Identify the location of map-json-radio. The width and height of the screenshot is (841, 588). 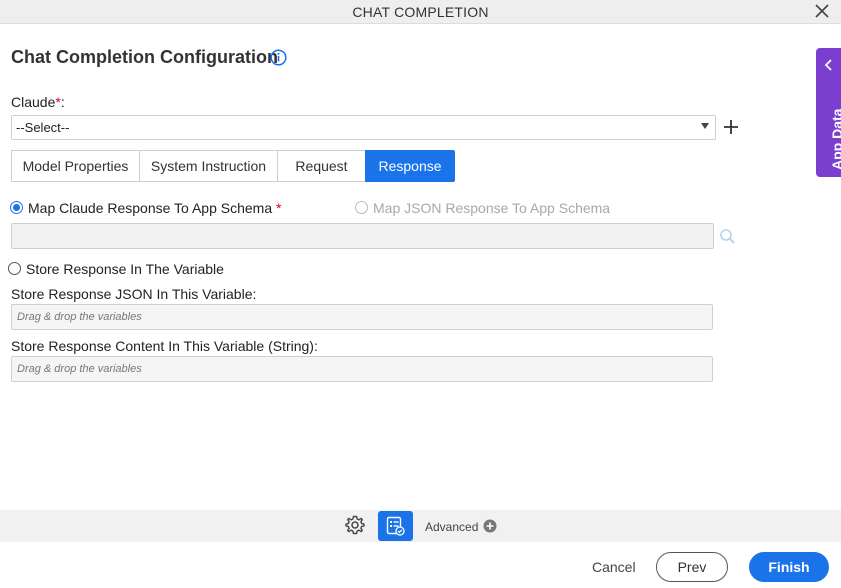
(361, 207).